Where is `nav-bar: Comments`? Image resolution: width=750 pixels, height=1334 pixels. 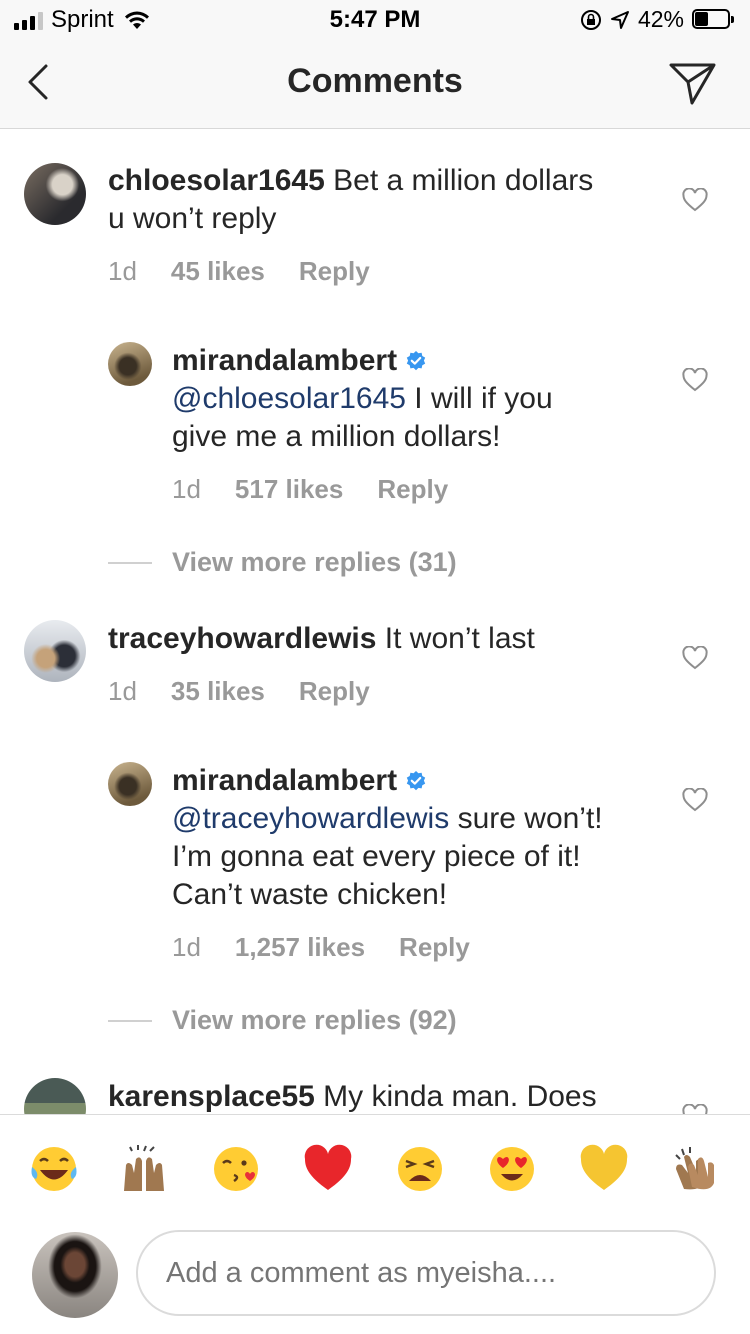
nav-bar: Comments is located at coordinates (375, 84).